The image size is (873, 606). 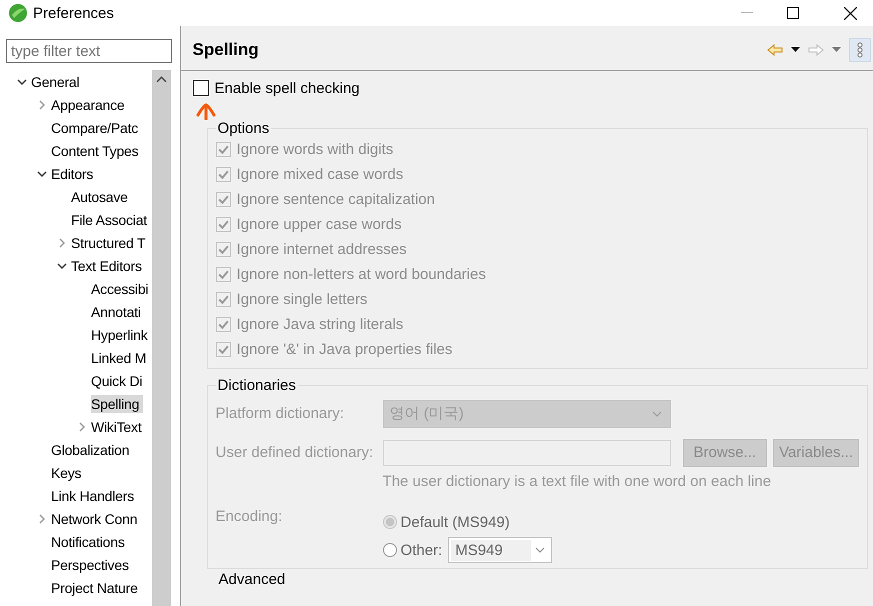 I want to click on tree-item: Link Handlers, so click(x=93, y=495).